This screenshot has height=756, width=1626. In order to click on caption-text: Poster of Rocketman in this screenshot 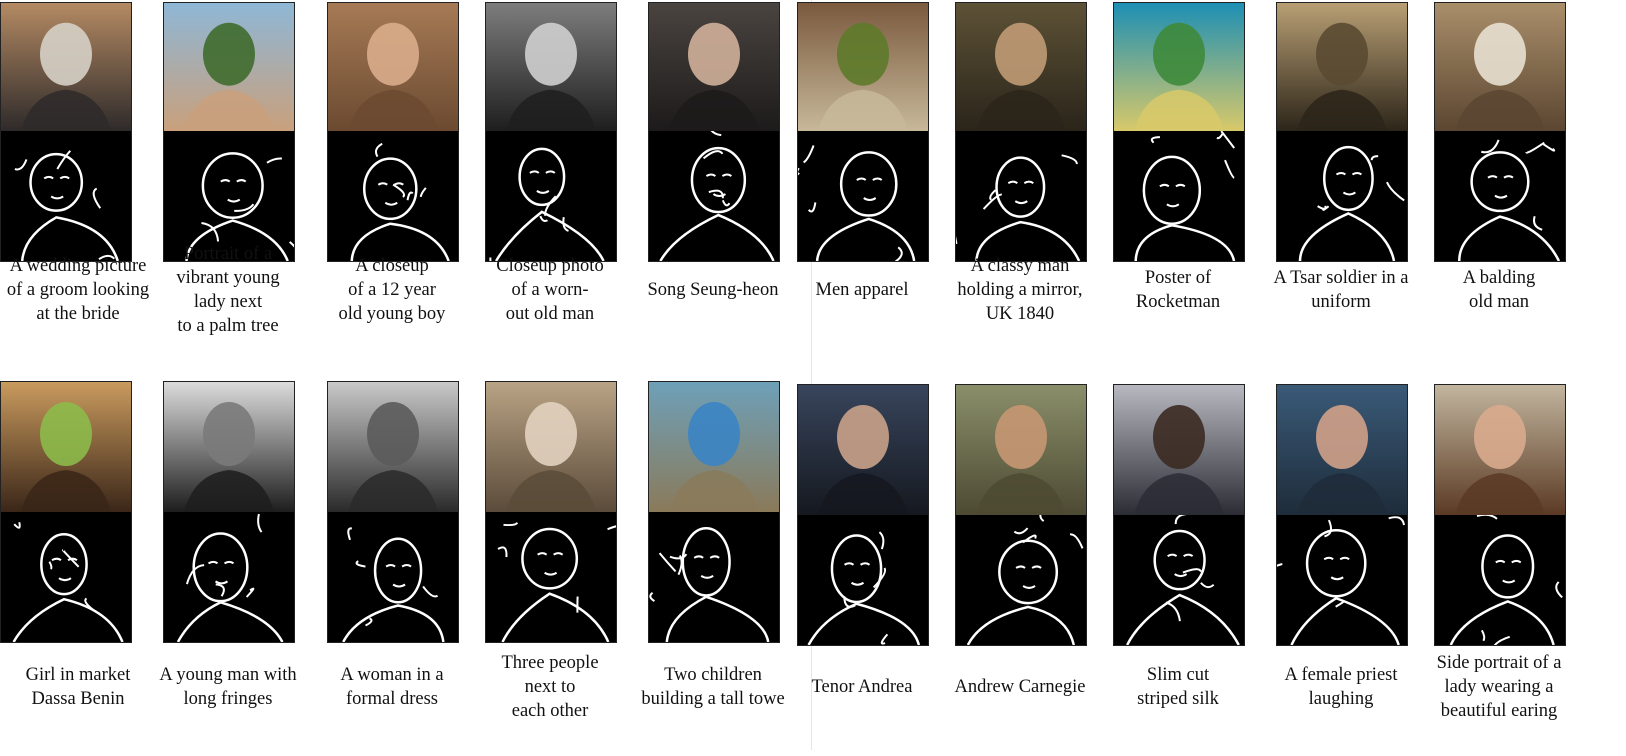, I will do `click(1178, 290)`.